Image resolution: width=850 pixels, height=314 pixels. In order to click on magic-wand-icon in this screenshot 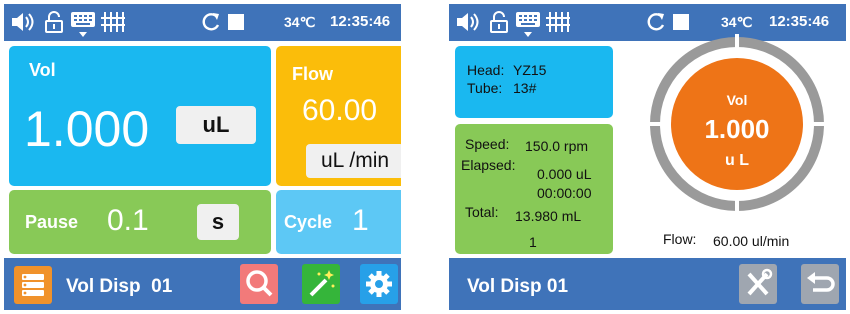, I will do `click(322, 283)`.